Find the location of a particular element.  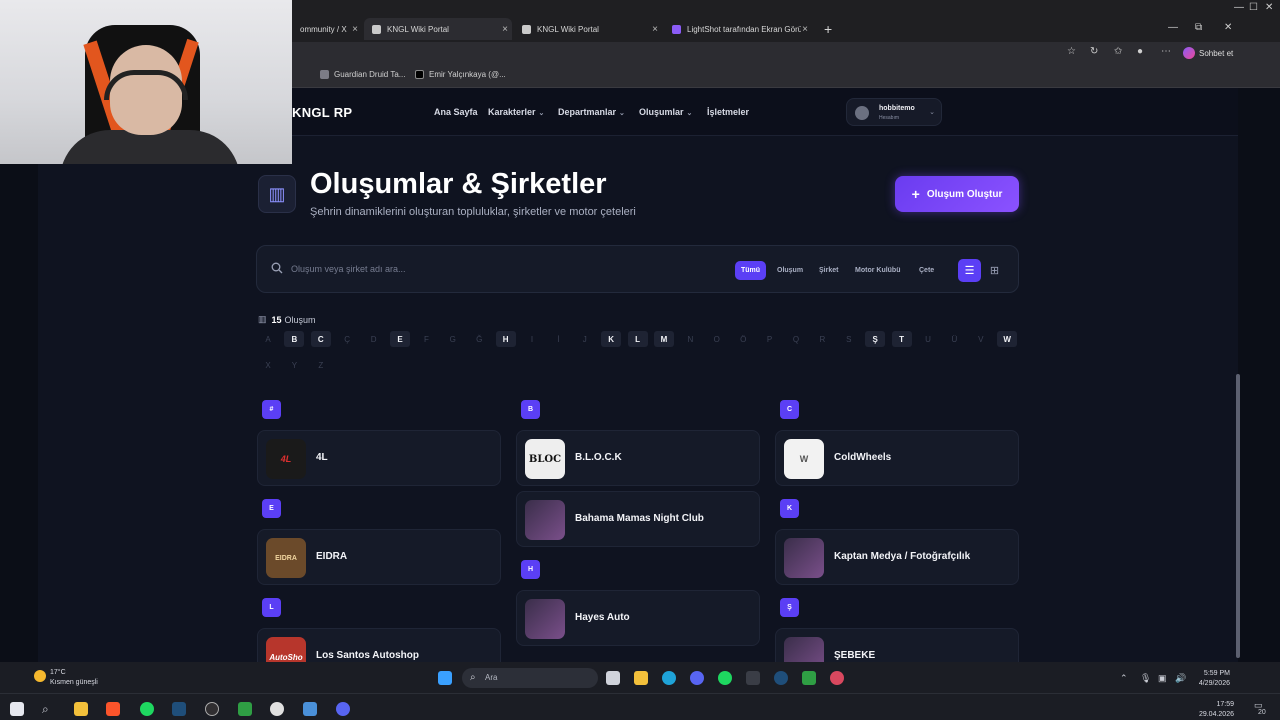

organization-name: Hayes Auto is located at coordinates (602, 617).